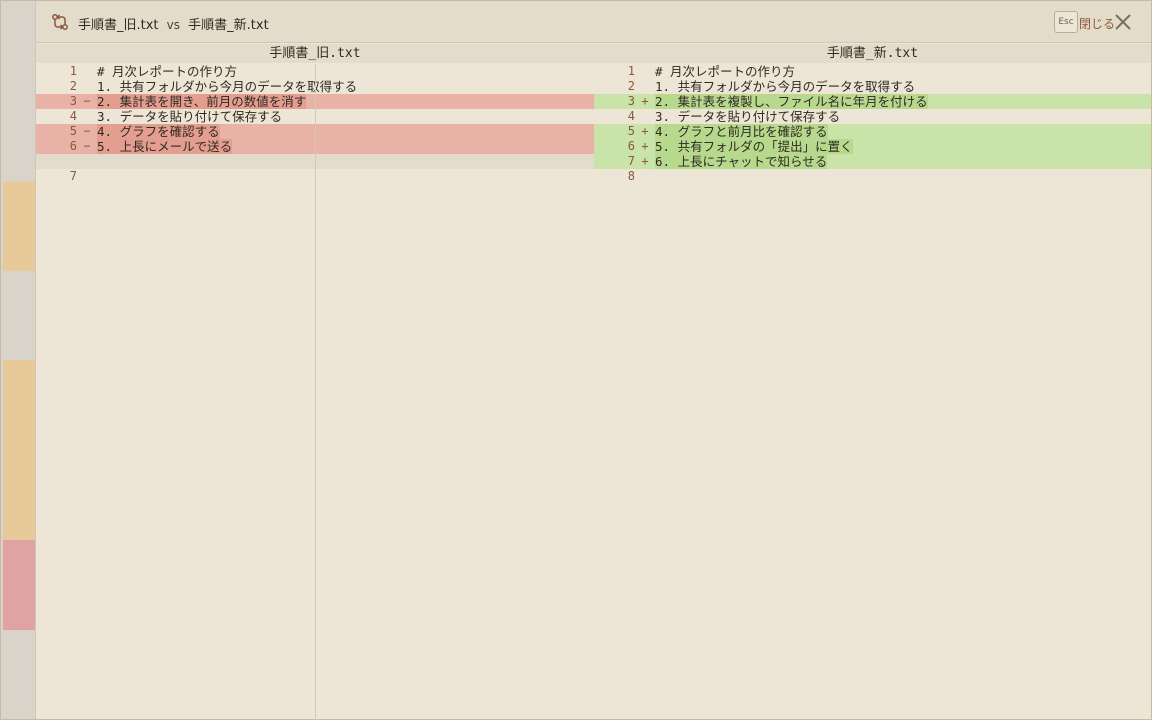  I want to click on line-text: 4. グラフと前月比を確認する, so click(741, 131).